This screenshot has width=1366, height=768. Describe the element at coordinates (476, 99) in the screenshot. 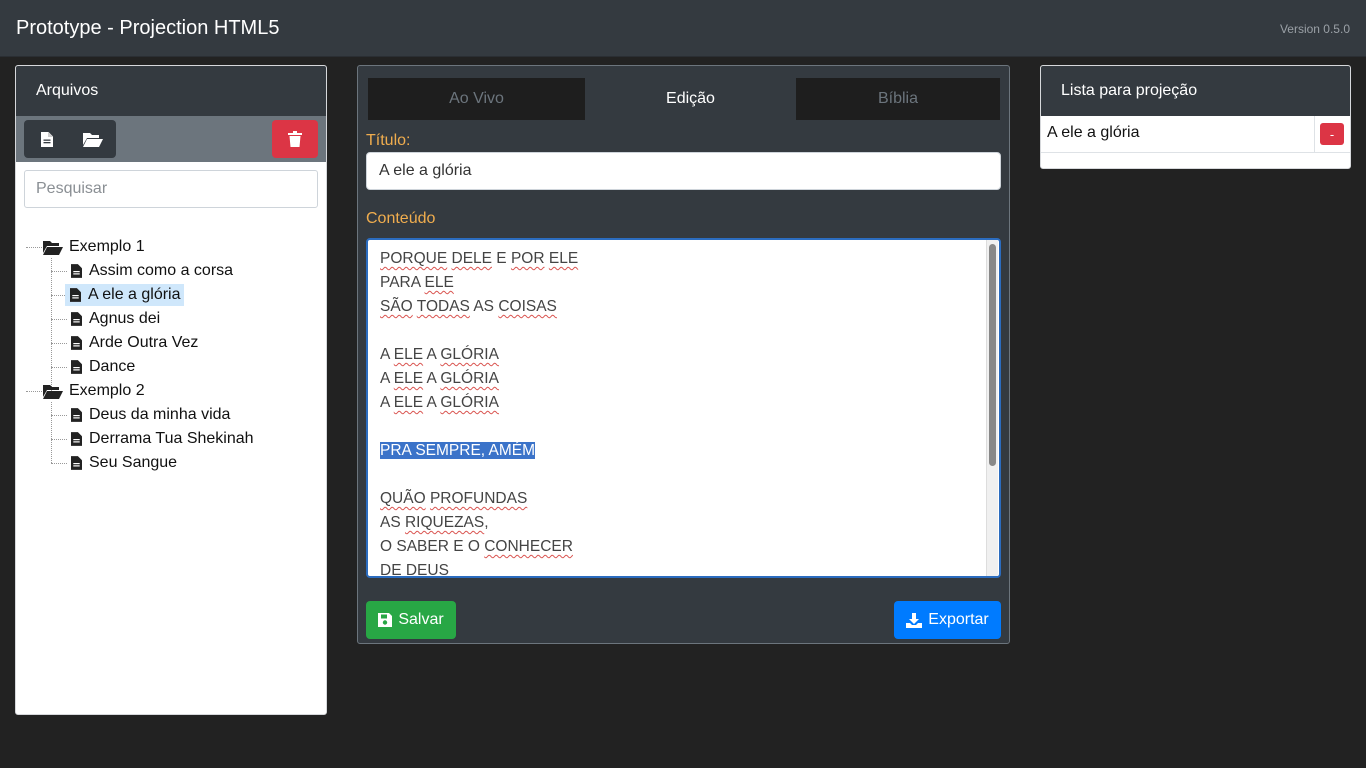

I see `tab-ao-vivo: Ao Vivo` at that location.